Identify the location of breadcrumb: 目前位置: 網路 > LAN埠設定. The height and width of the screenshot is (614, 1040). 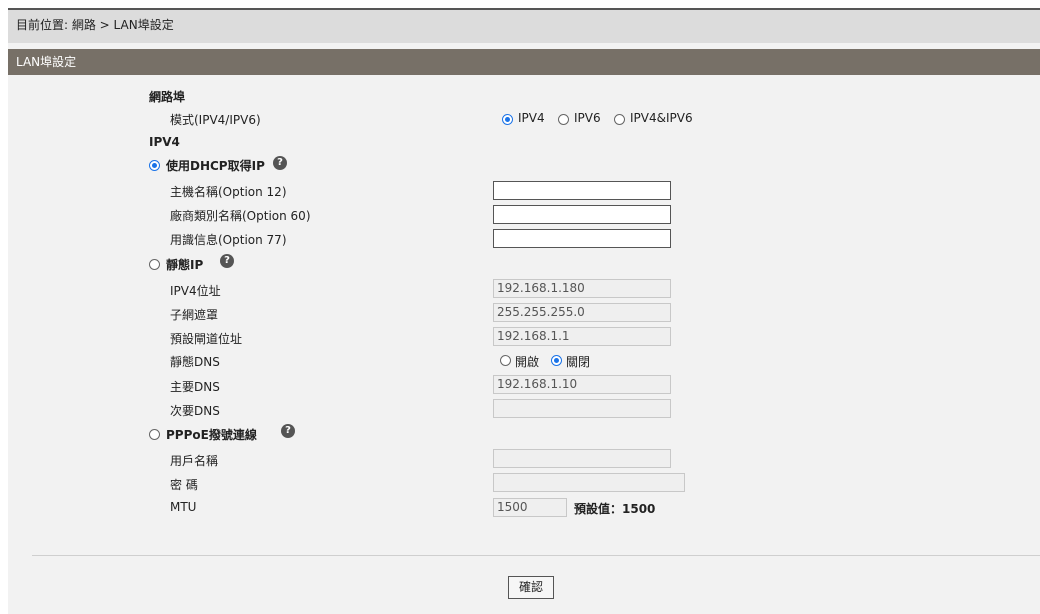
(524, 26).